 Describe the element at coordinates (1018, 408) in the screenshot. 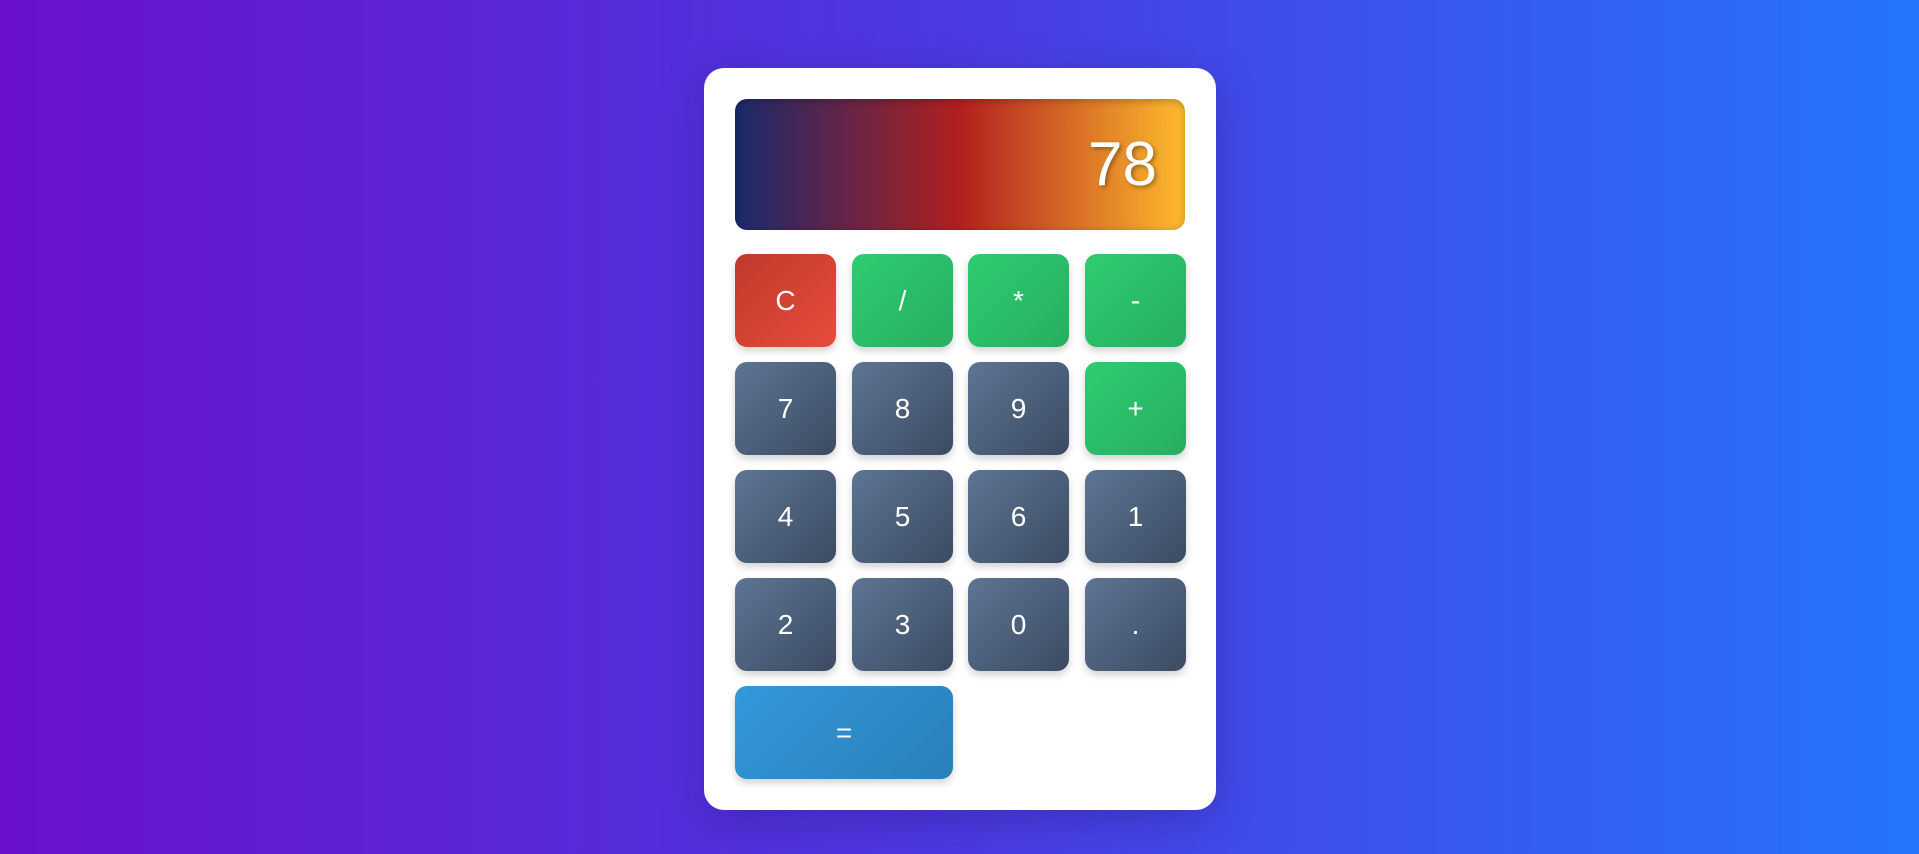

I see `digit-9-button: 9` at that location.